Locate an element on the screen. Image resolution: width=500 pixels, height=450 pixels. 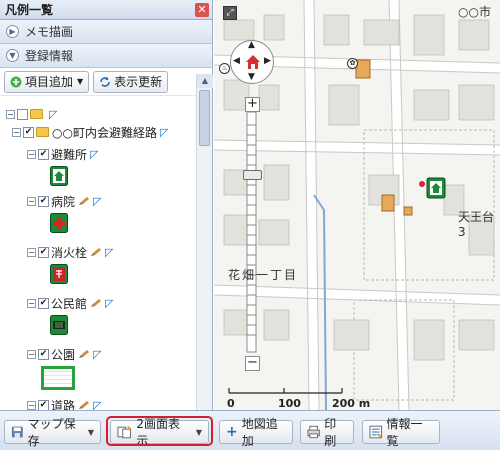
shelter-symbol-icon is located at coordinates (59, 176).